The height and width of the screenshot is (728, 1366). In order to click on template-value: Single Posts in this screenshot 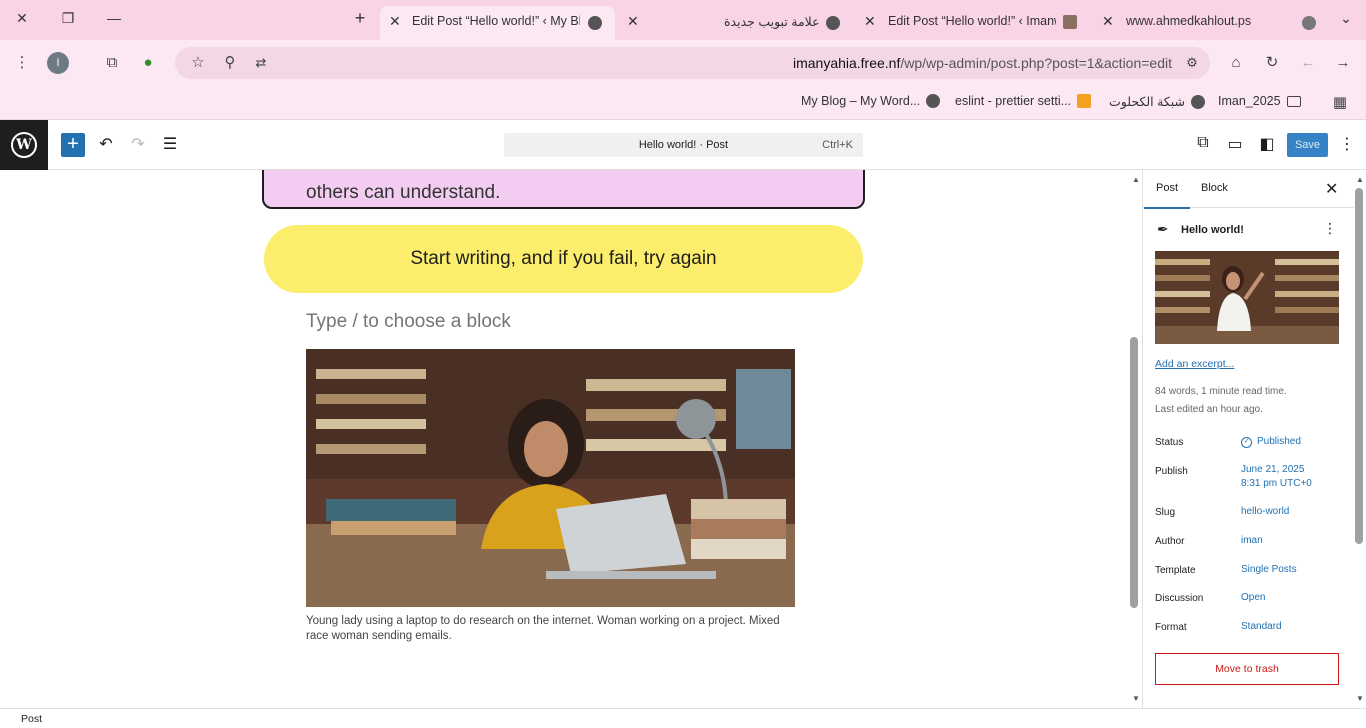, I will do `click(1269, 570)`.